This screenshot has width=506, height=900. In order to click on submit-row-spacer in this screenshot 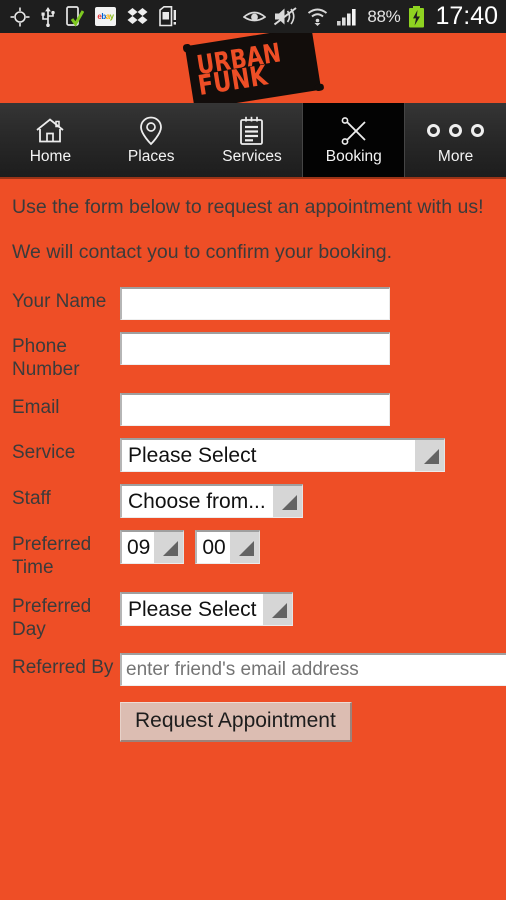, I will do `click(66, 699)`.